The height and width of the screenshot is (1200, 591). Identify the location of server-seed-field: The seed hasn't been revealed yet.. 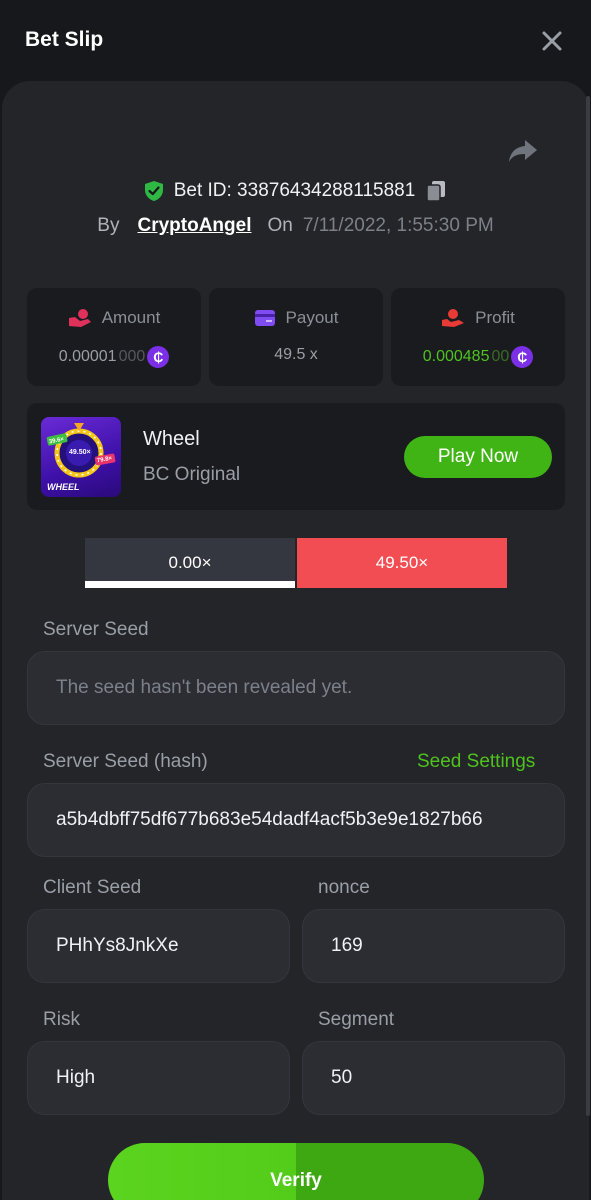
(296, 688).